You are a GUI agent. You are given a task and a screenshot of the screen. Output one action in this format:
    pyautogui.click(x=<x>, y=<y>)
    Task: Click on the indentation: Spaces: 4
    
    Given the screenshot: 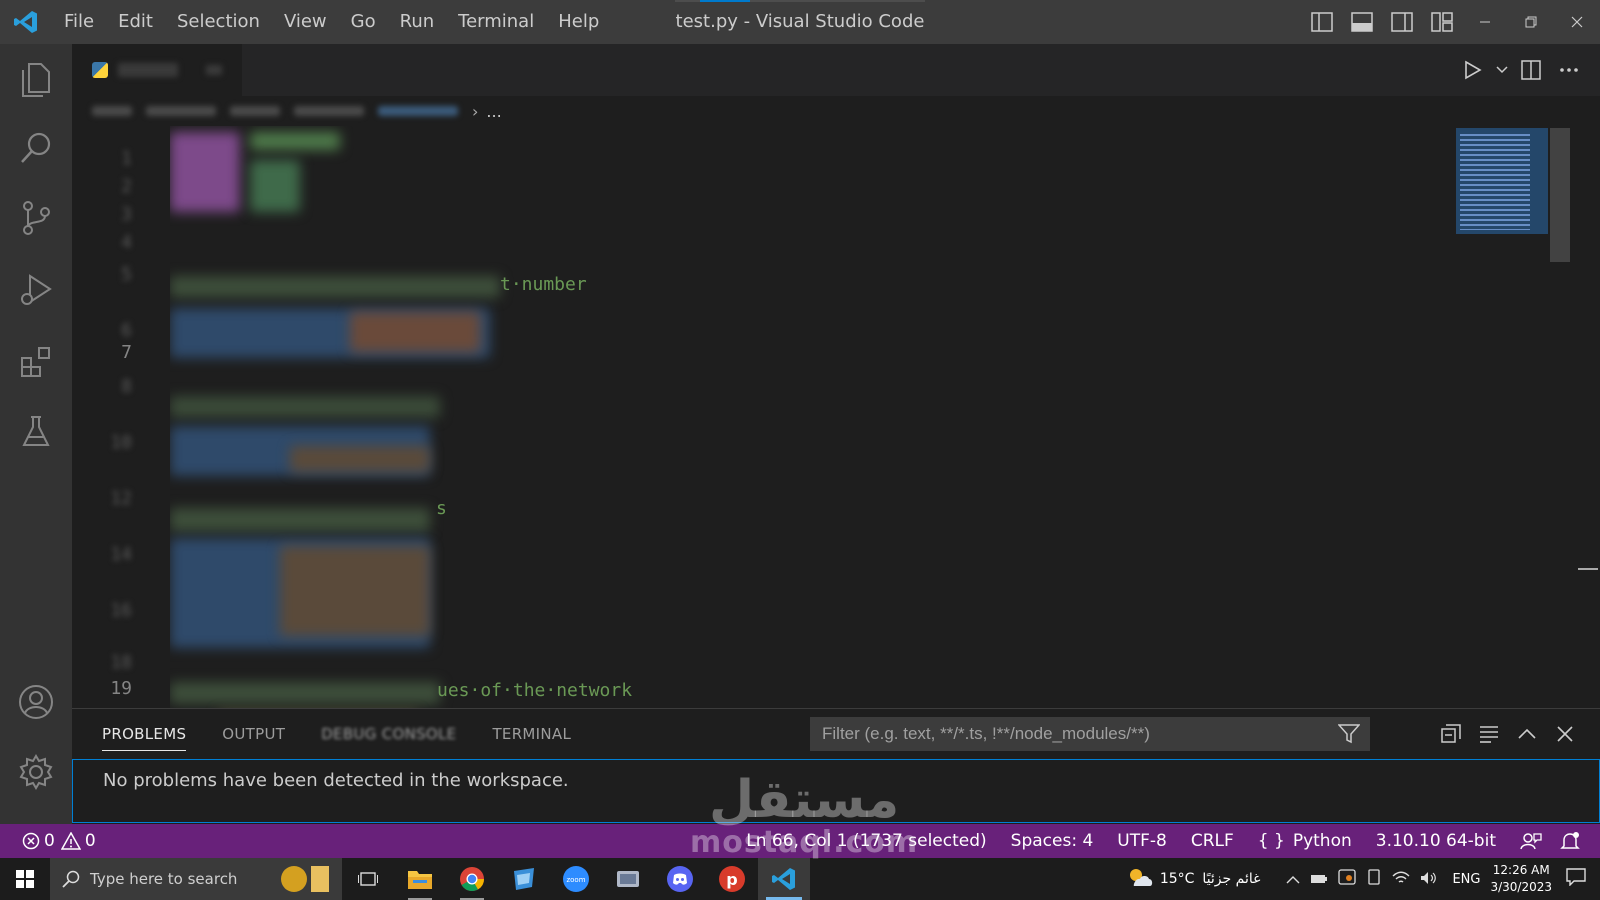 What is the action you would take?
    pyautogui.click(x=1052, y=841)
    